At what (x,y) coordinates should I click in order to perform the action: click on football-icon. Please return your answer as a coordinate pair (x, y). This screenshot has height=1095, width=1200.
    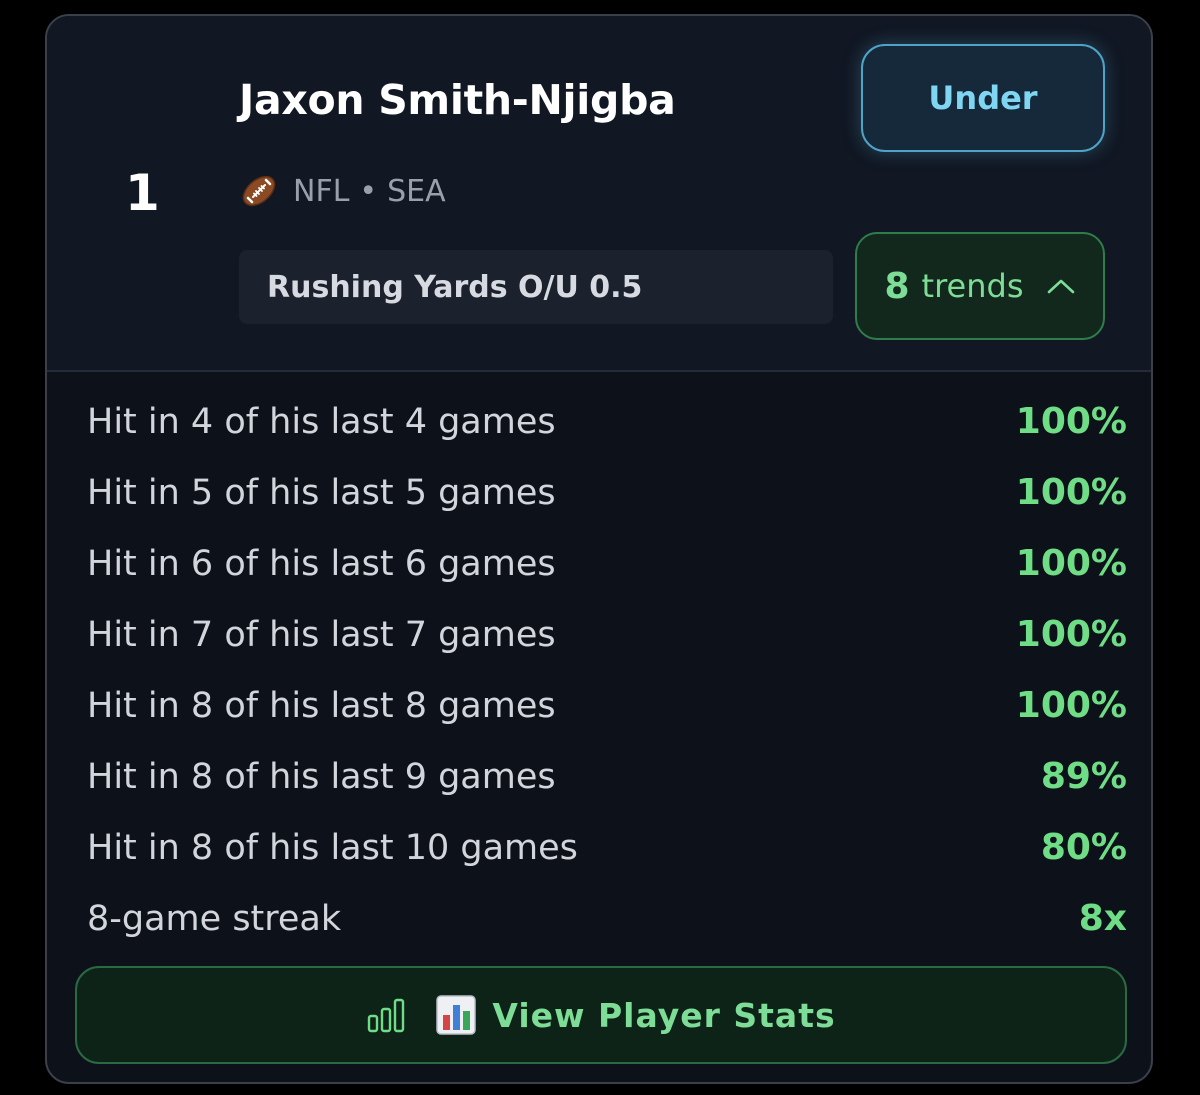
    Looking at the image, I should click on (259, 191).